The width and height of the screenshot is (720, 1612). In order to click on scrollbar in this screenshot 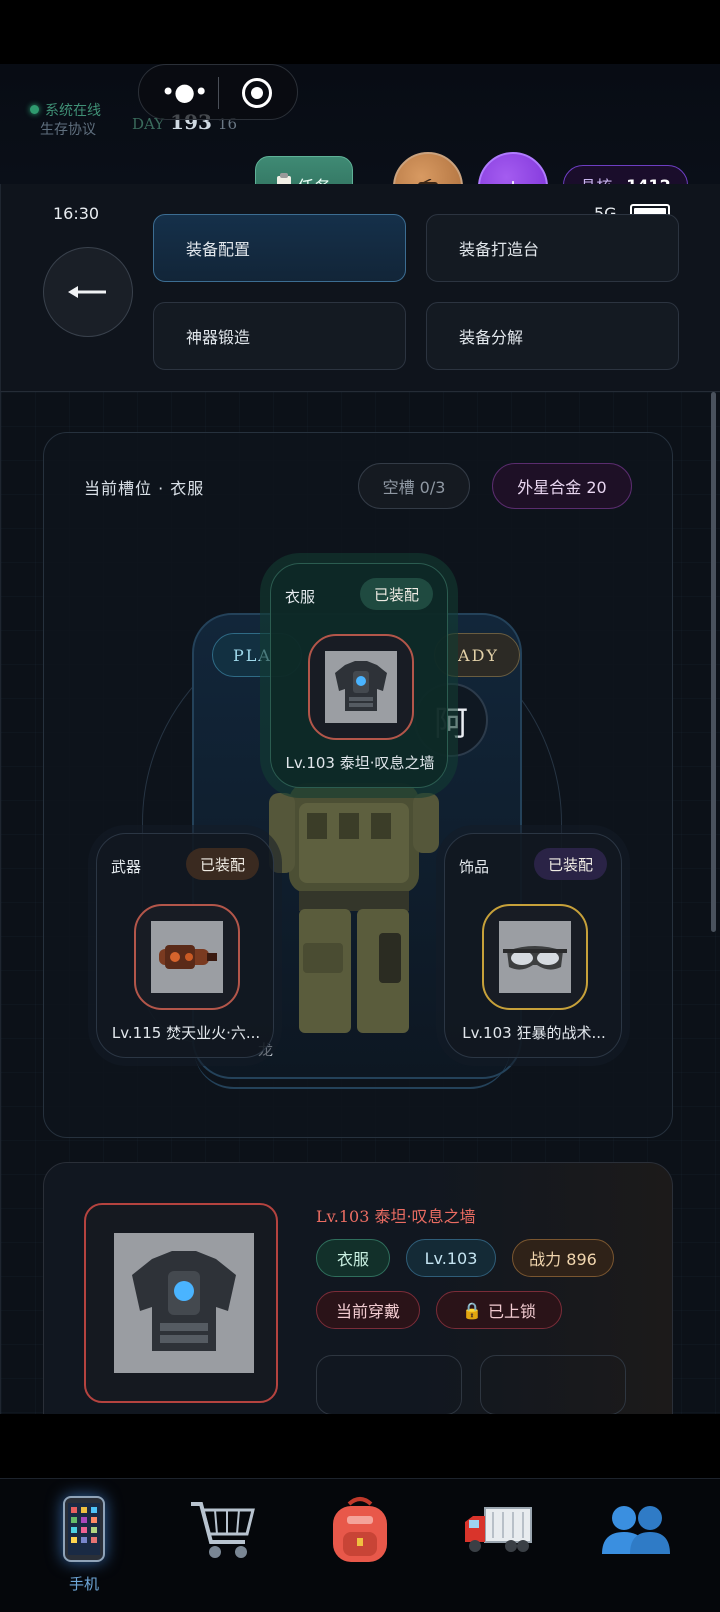, I will do `click(713, 662)`.